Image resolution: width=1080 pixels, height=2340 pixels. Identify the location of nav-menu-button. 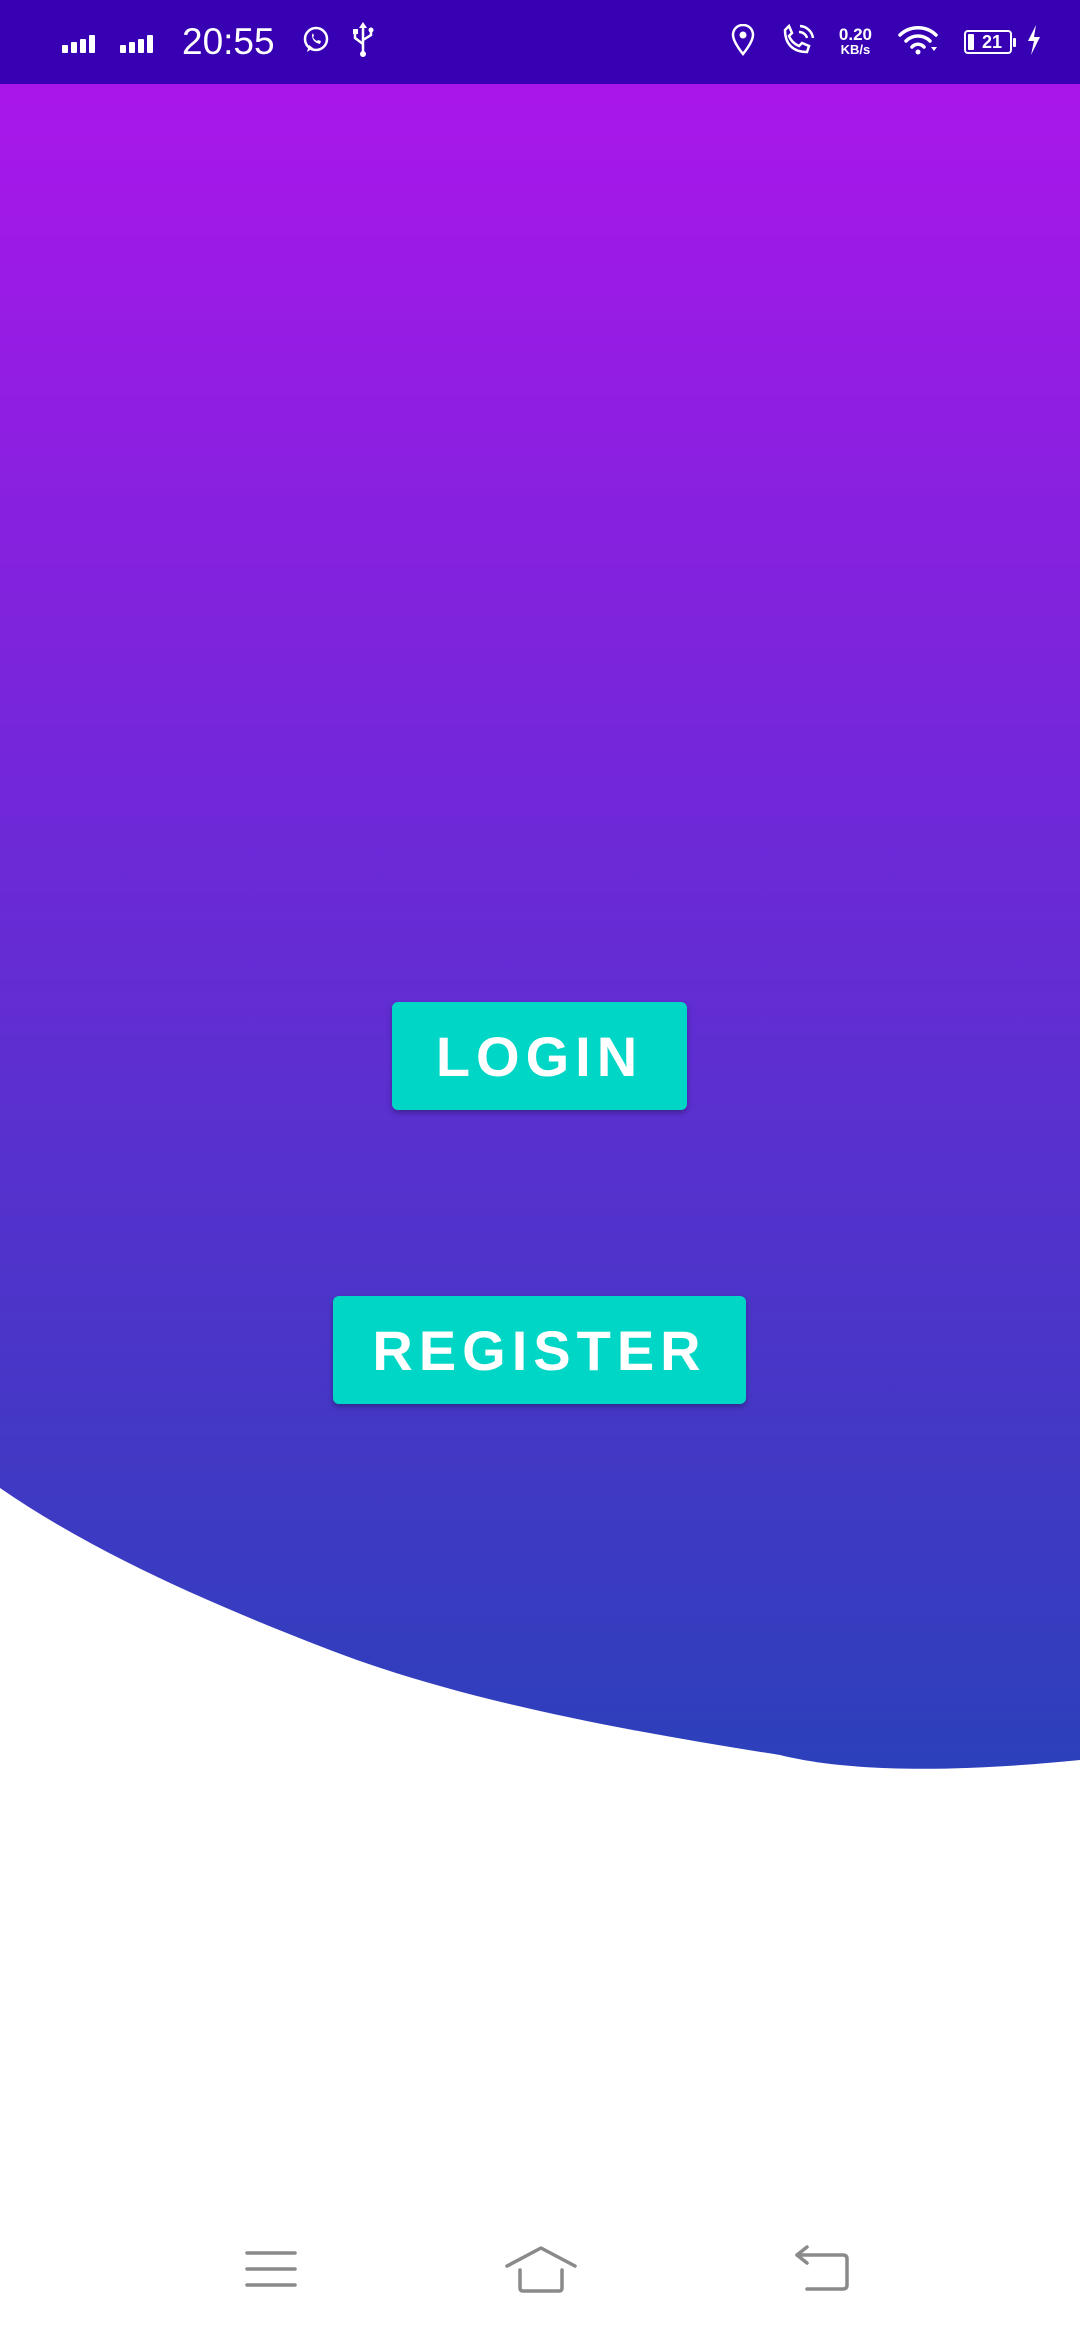
(271, 2269).